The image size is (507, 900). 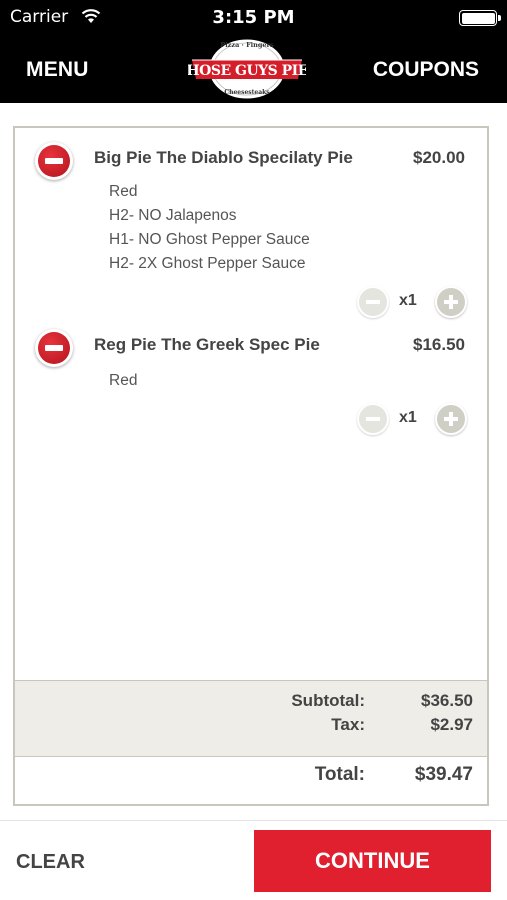 What do you see at coordinates (251, 384) in the screenshot?
I see `cart-item: Reg Pie The Greek Spec Pie $16.50 Red x1` at bounding box center [251, 384].